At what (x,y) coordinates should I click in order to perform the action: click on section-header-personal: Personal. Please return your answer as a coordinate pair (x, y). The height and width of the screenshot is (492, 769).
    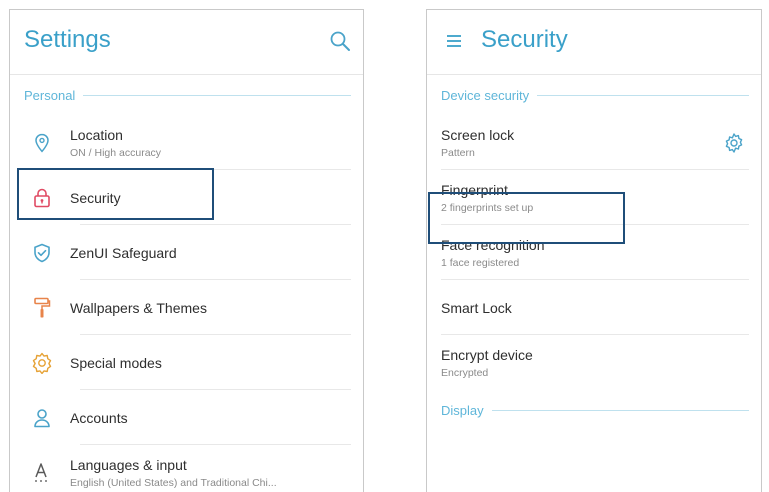
    Looking at the image, I should click on (186, 95).